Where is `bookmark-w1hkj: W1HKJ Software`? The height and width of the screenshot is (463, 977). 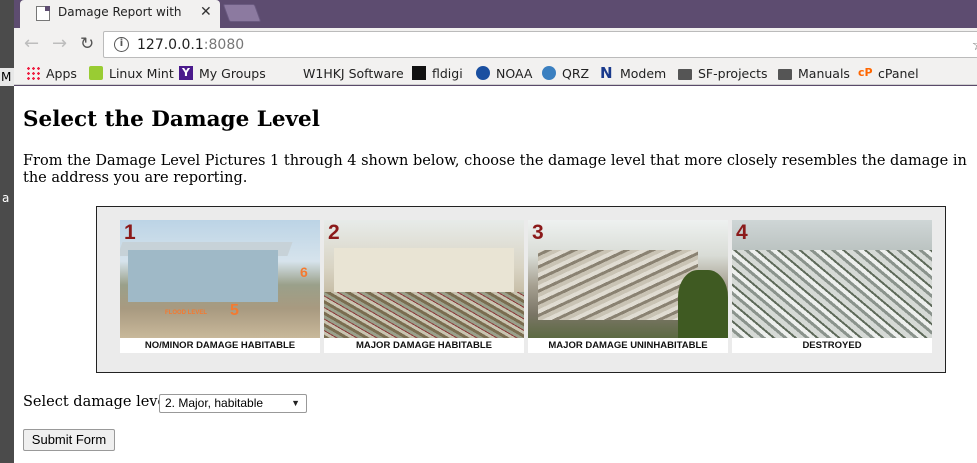
bookmark-w1hkj: W1HKJ Software is located at coordinates (343, 115).